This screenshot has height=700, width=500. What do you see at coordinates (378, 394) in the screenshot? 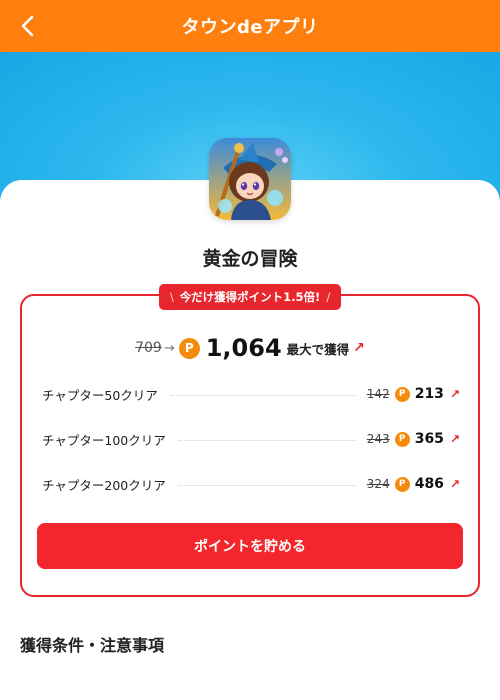
I see `reward-old-points: 142` at bounding box center [378, 394].